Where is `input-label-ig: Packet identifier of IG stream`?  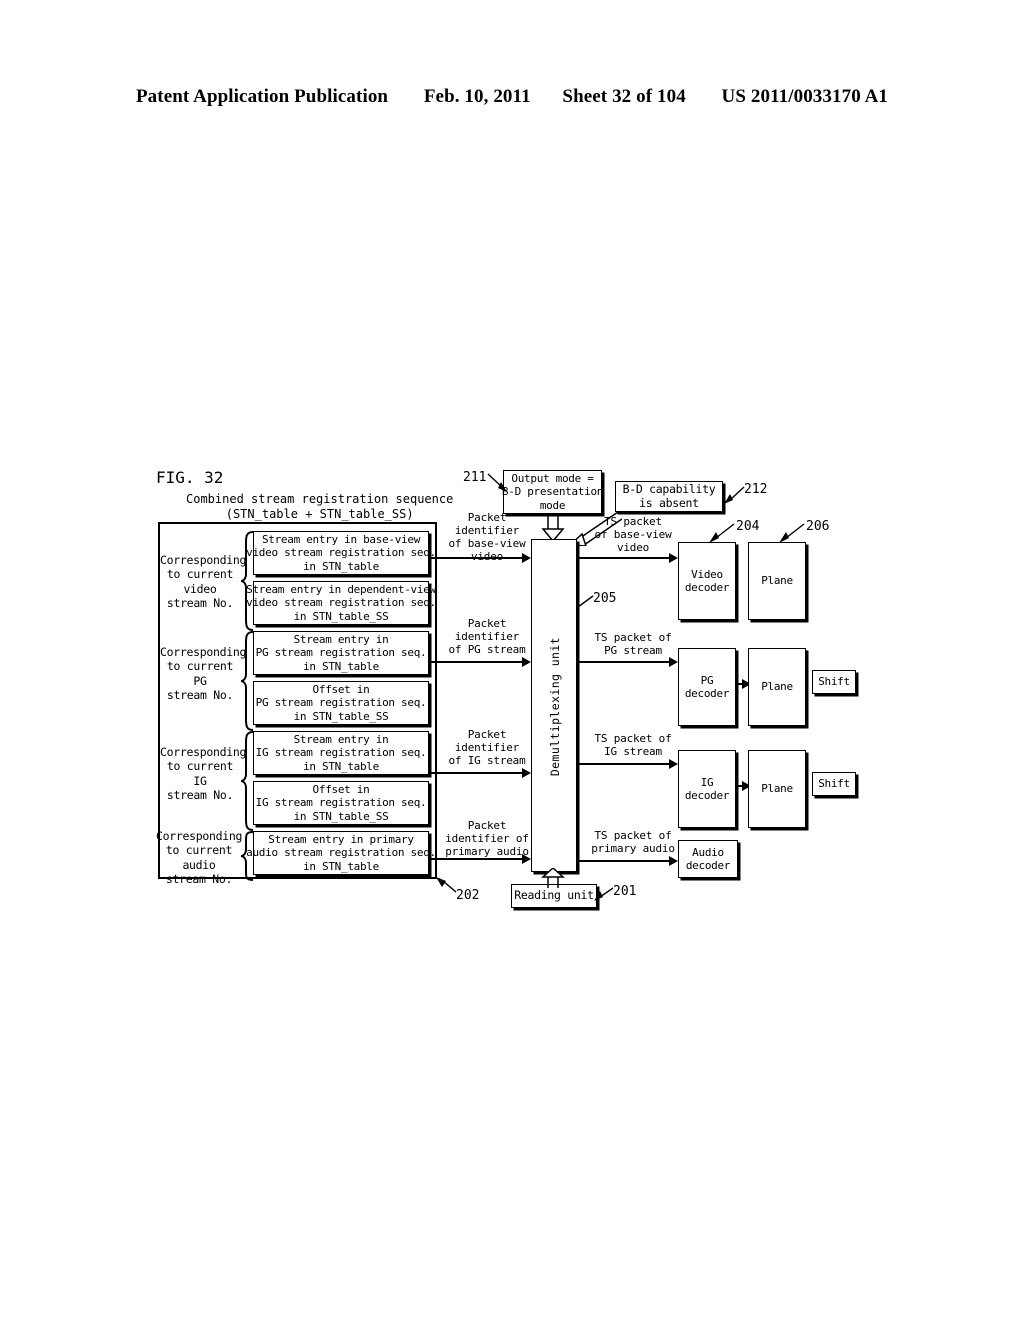
input-label-ig: Packet identifier of IG stream is located at coordinates (487, 747).